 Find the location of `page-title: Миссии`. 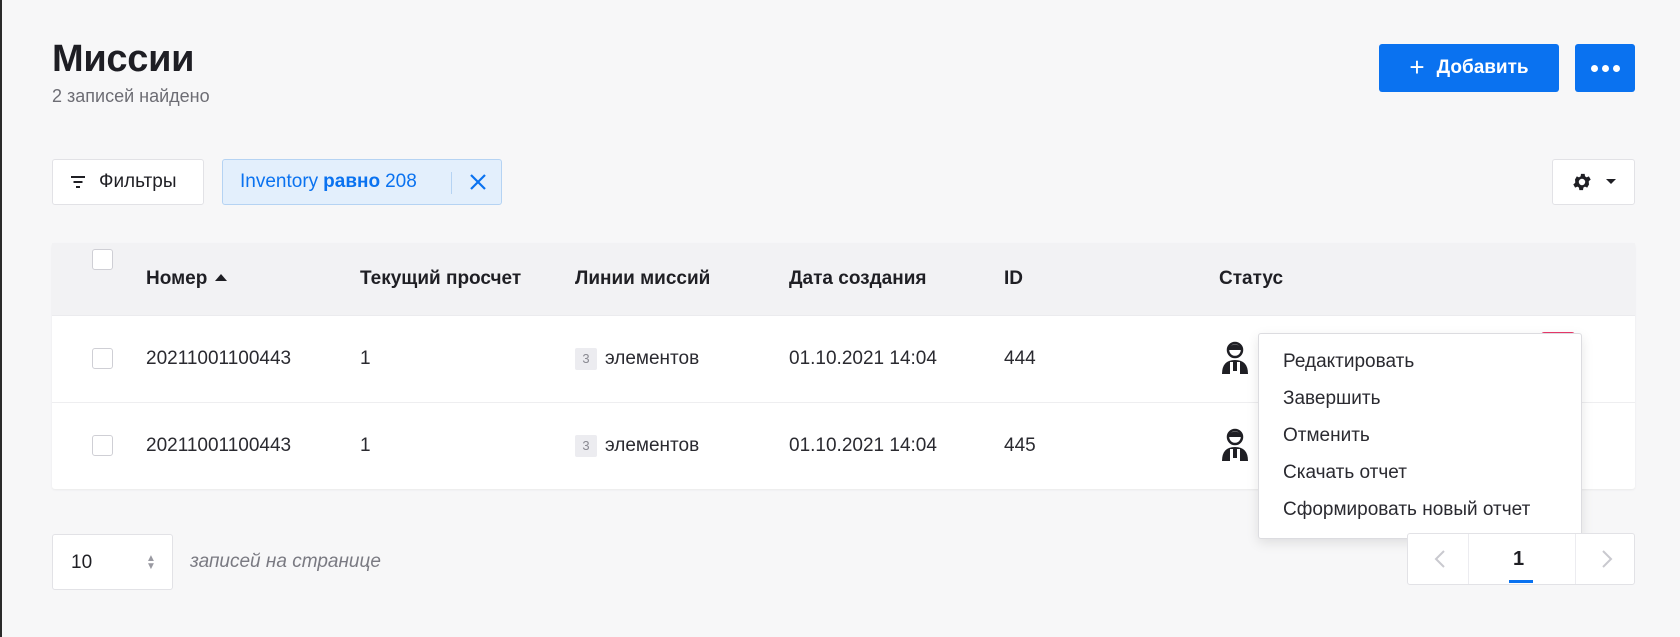

page-title: Миссии is located at coordinates (123, 59).